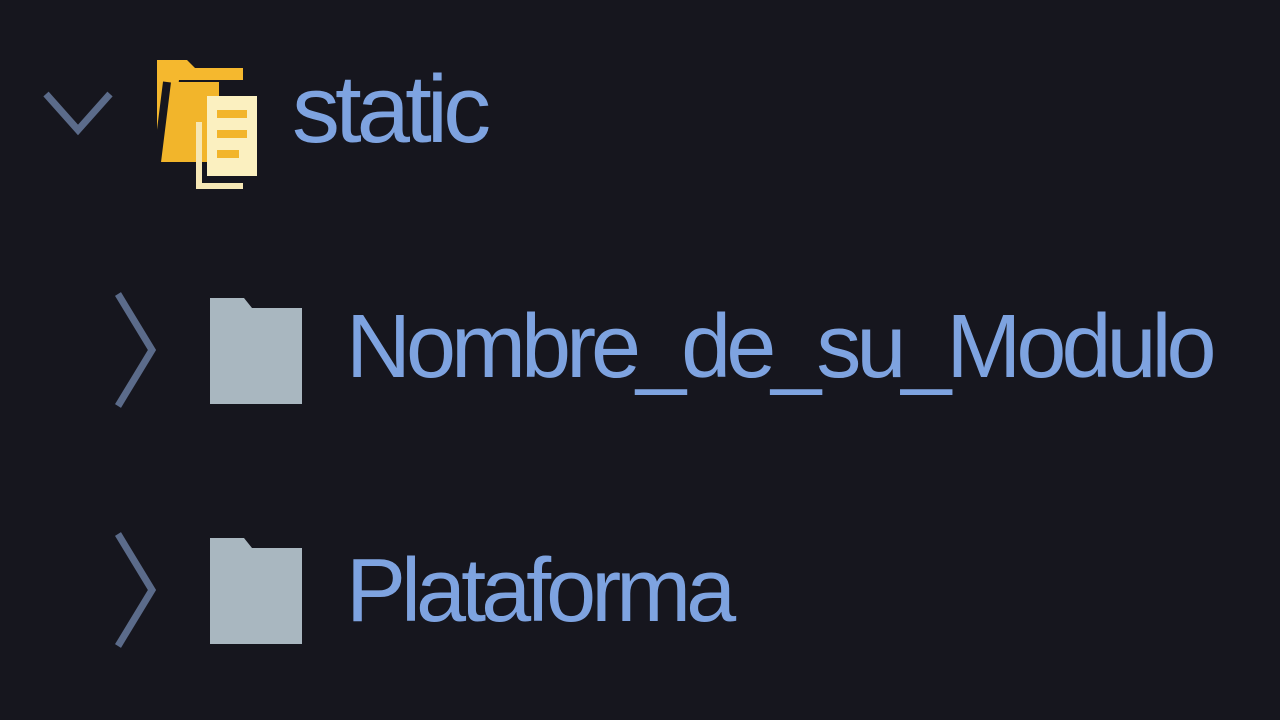  What do you see at coordinates (391, 109) in the screenshot?
I see `tree-item-label: static` at bounding box center [391, 109].